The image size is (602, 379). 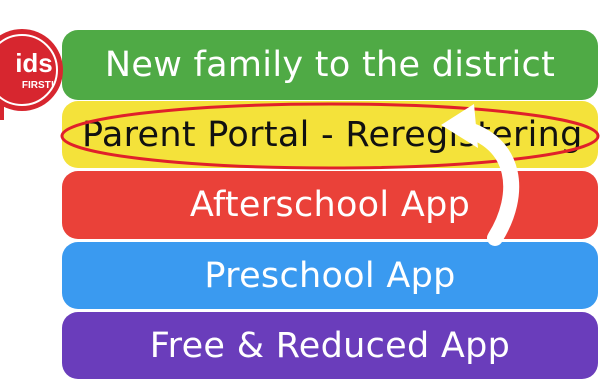 I want to click on new-family-label: New family to the district, so click(x=330, y=65).